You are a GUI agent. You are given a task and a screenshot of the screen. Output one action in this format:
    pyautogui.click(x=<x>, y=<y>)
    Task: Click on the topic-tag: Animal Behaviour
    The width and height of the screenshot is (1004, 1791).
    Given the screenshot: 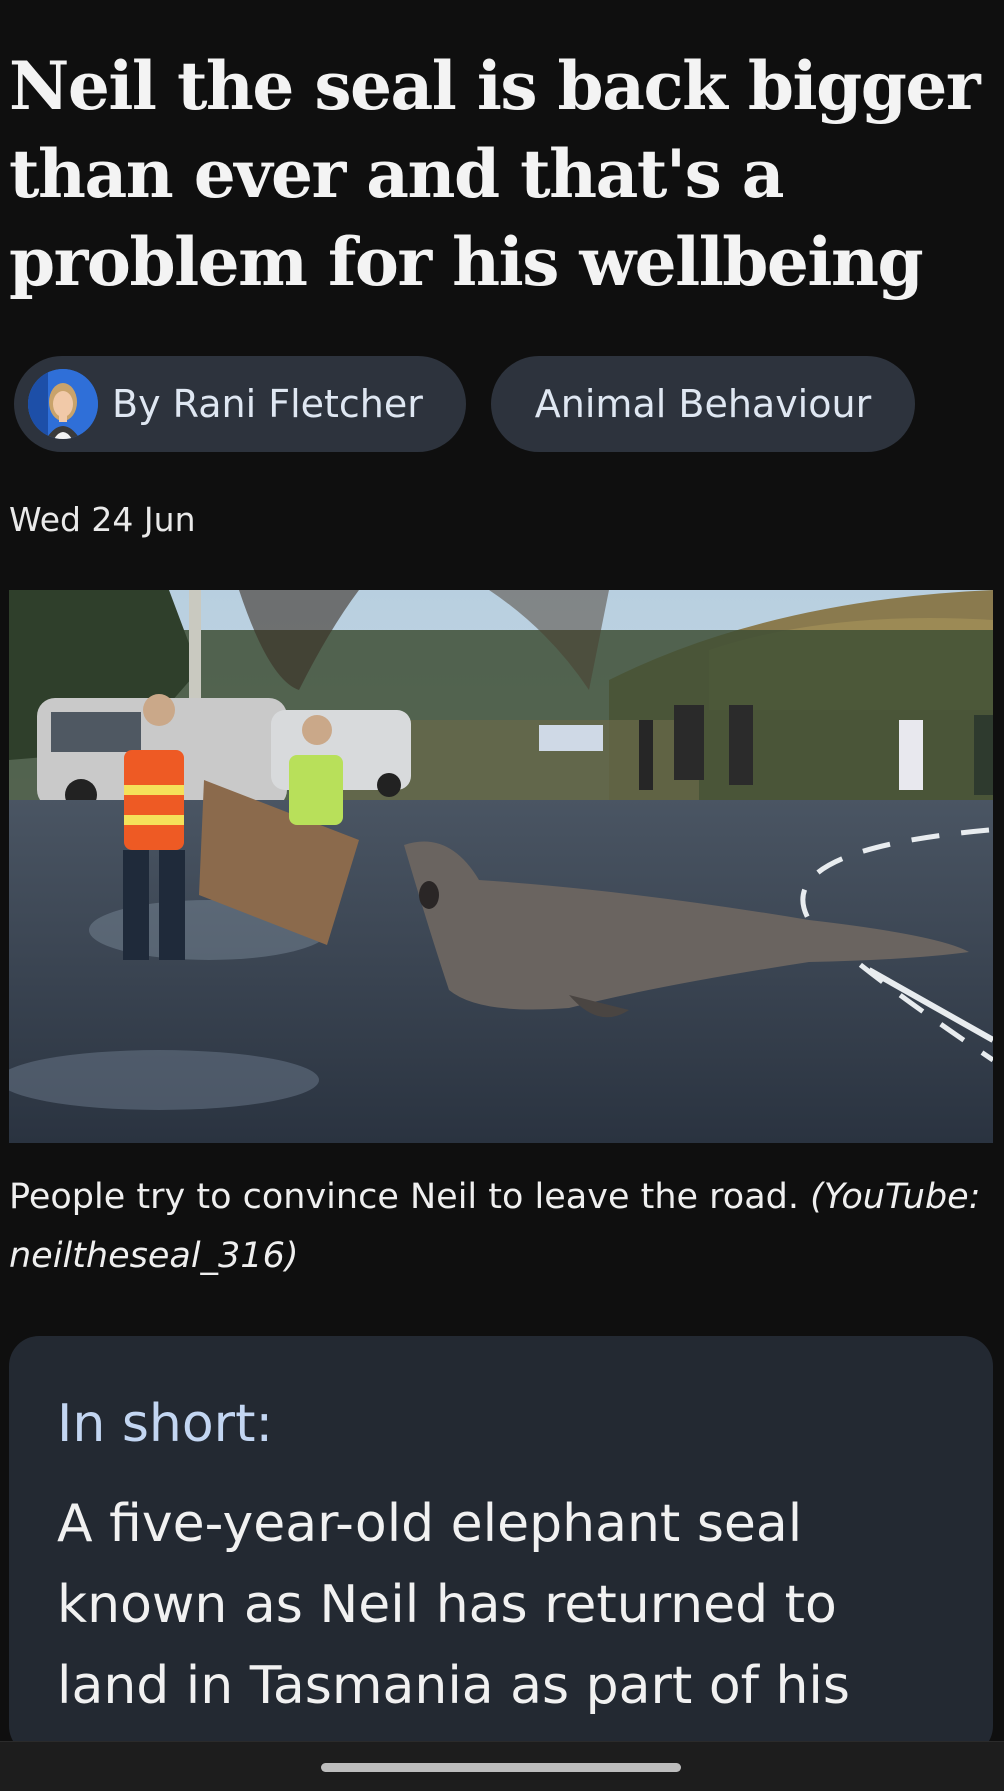 What is the action you would take?
    pyautogui.click(x=703, y=404)
    